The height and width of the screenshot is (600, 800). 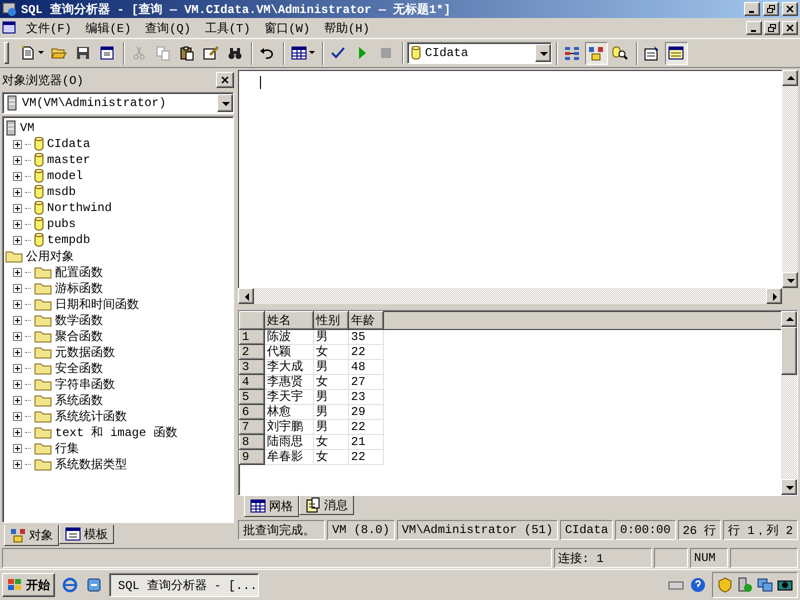 What do you see at coordinates (68, 240) in the screenshot?
I see `tree-item: tempdb` at bounding box center [68, 240].